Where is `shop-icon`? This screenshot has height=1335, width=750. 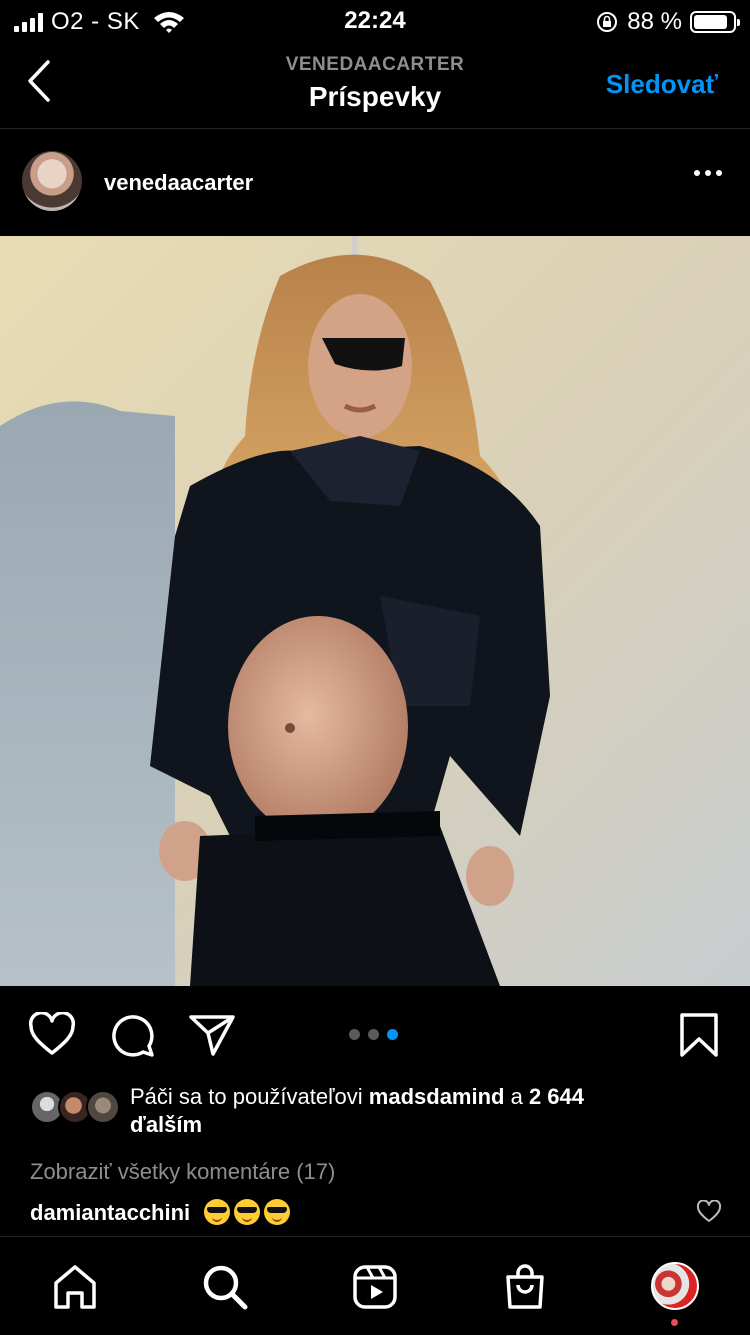
shop-icon is located at coordinates (525, 1287).